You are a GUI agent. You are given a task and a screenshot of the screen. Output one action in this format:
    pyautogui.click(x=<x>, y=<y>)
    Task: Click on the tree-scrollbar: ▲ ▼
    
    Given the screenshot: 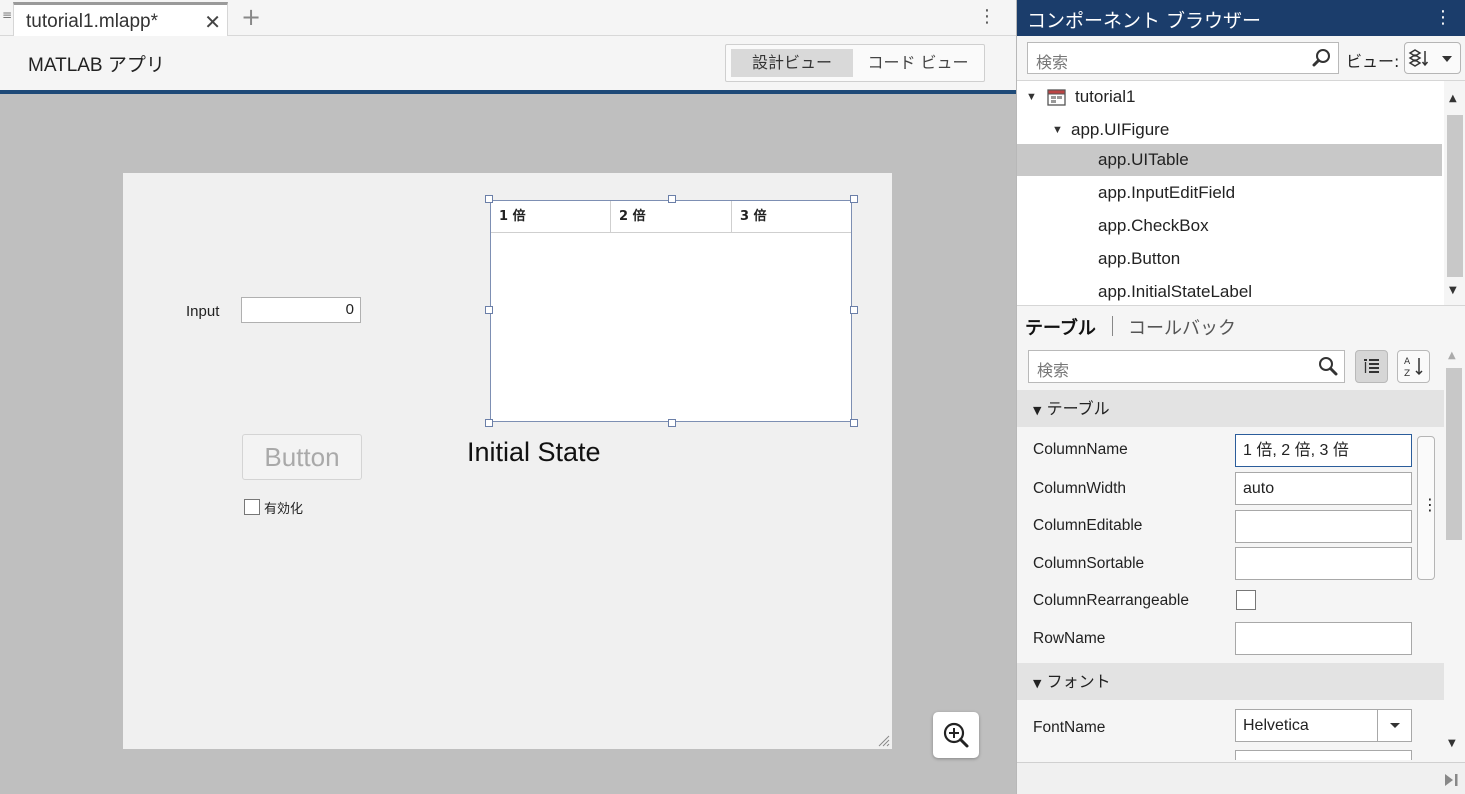 What is the action you would take?
    pyautogui.click(x=1454, y=193)
    